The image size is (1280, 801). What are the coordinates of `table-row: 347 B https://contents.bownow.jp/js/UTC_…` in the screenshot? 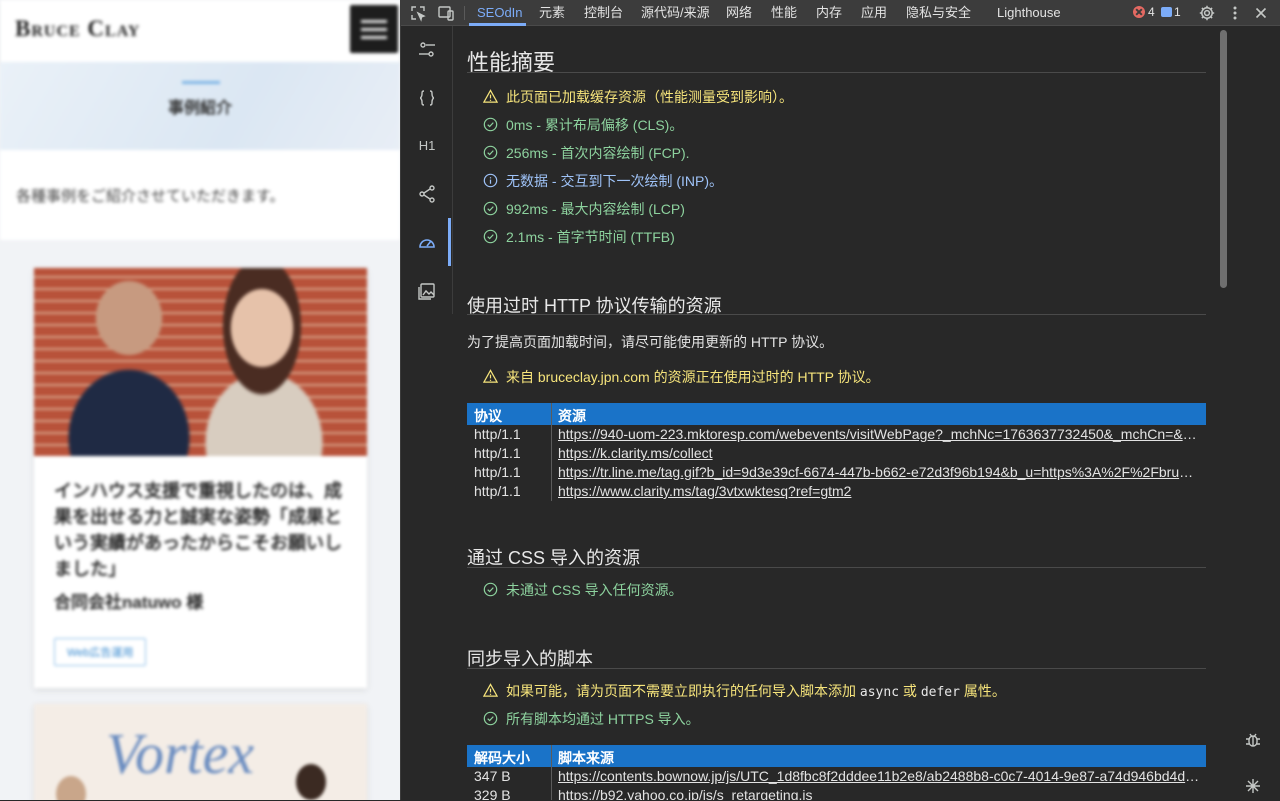 It's located at (836, 776).